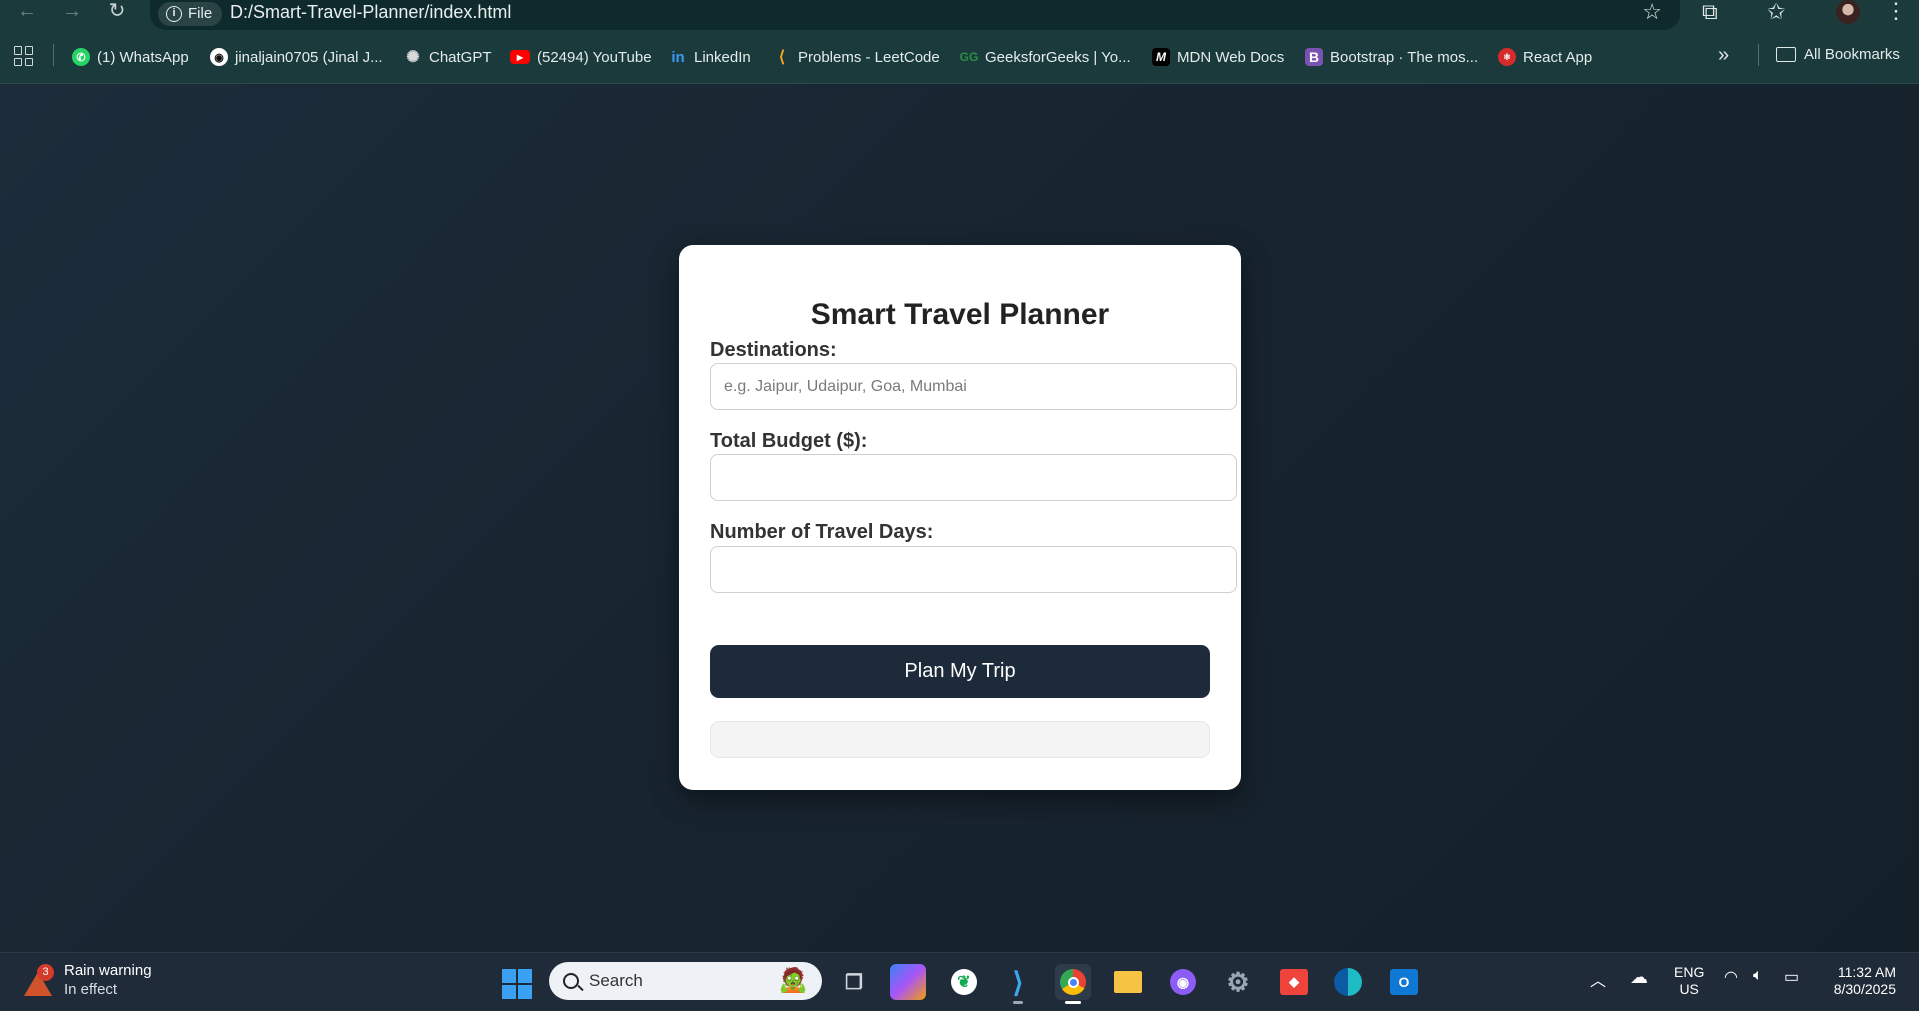 The height and width of the screenshot is (1011, 1919). I want to click on chatgpt-icon: ✺, so click(413, 57).